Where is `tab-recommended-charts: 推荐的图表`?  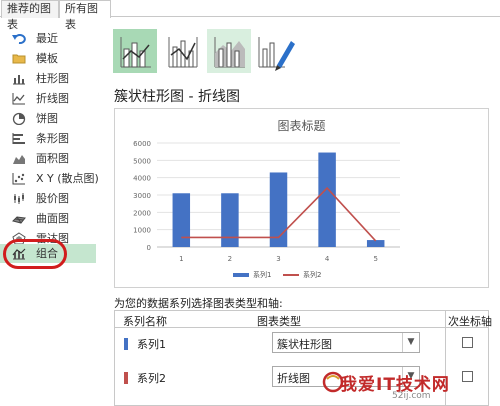
tab-recommended-charts: 推荐的图表 is located at coordinates (30, 15).